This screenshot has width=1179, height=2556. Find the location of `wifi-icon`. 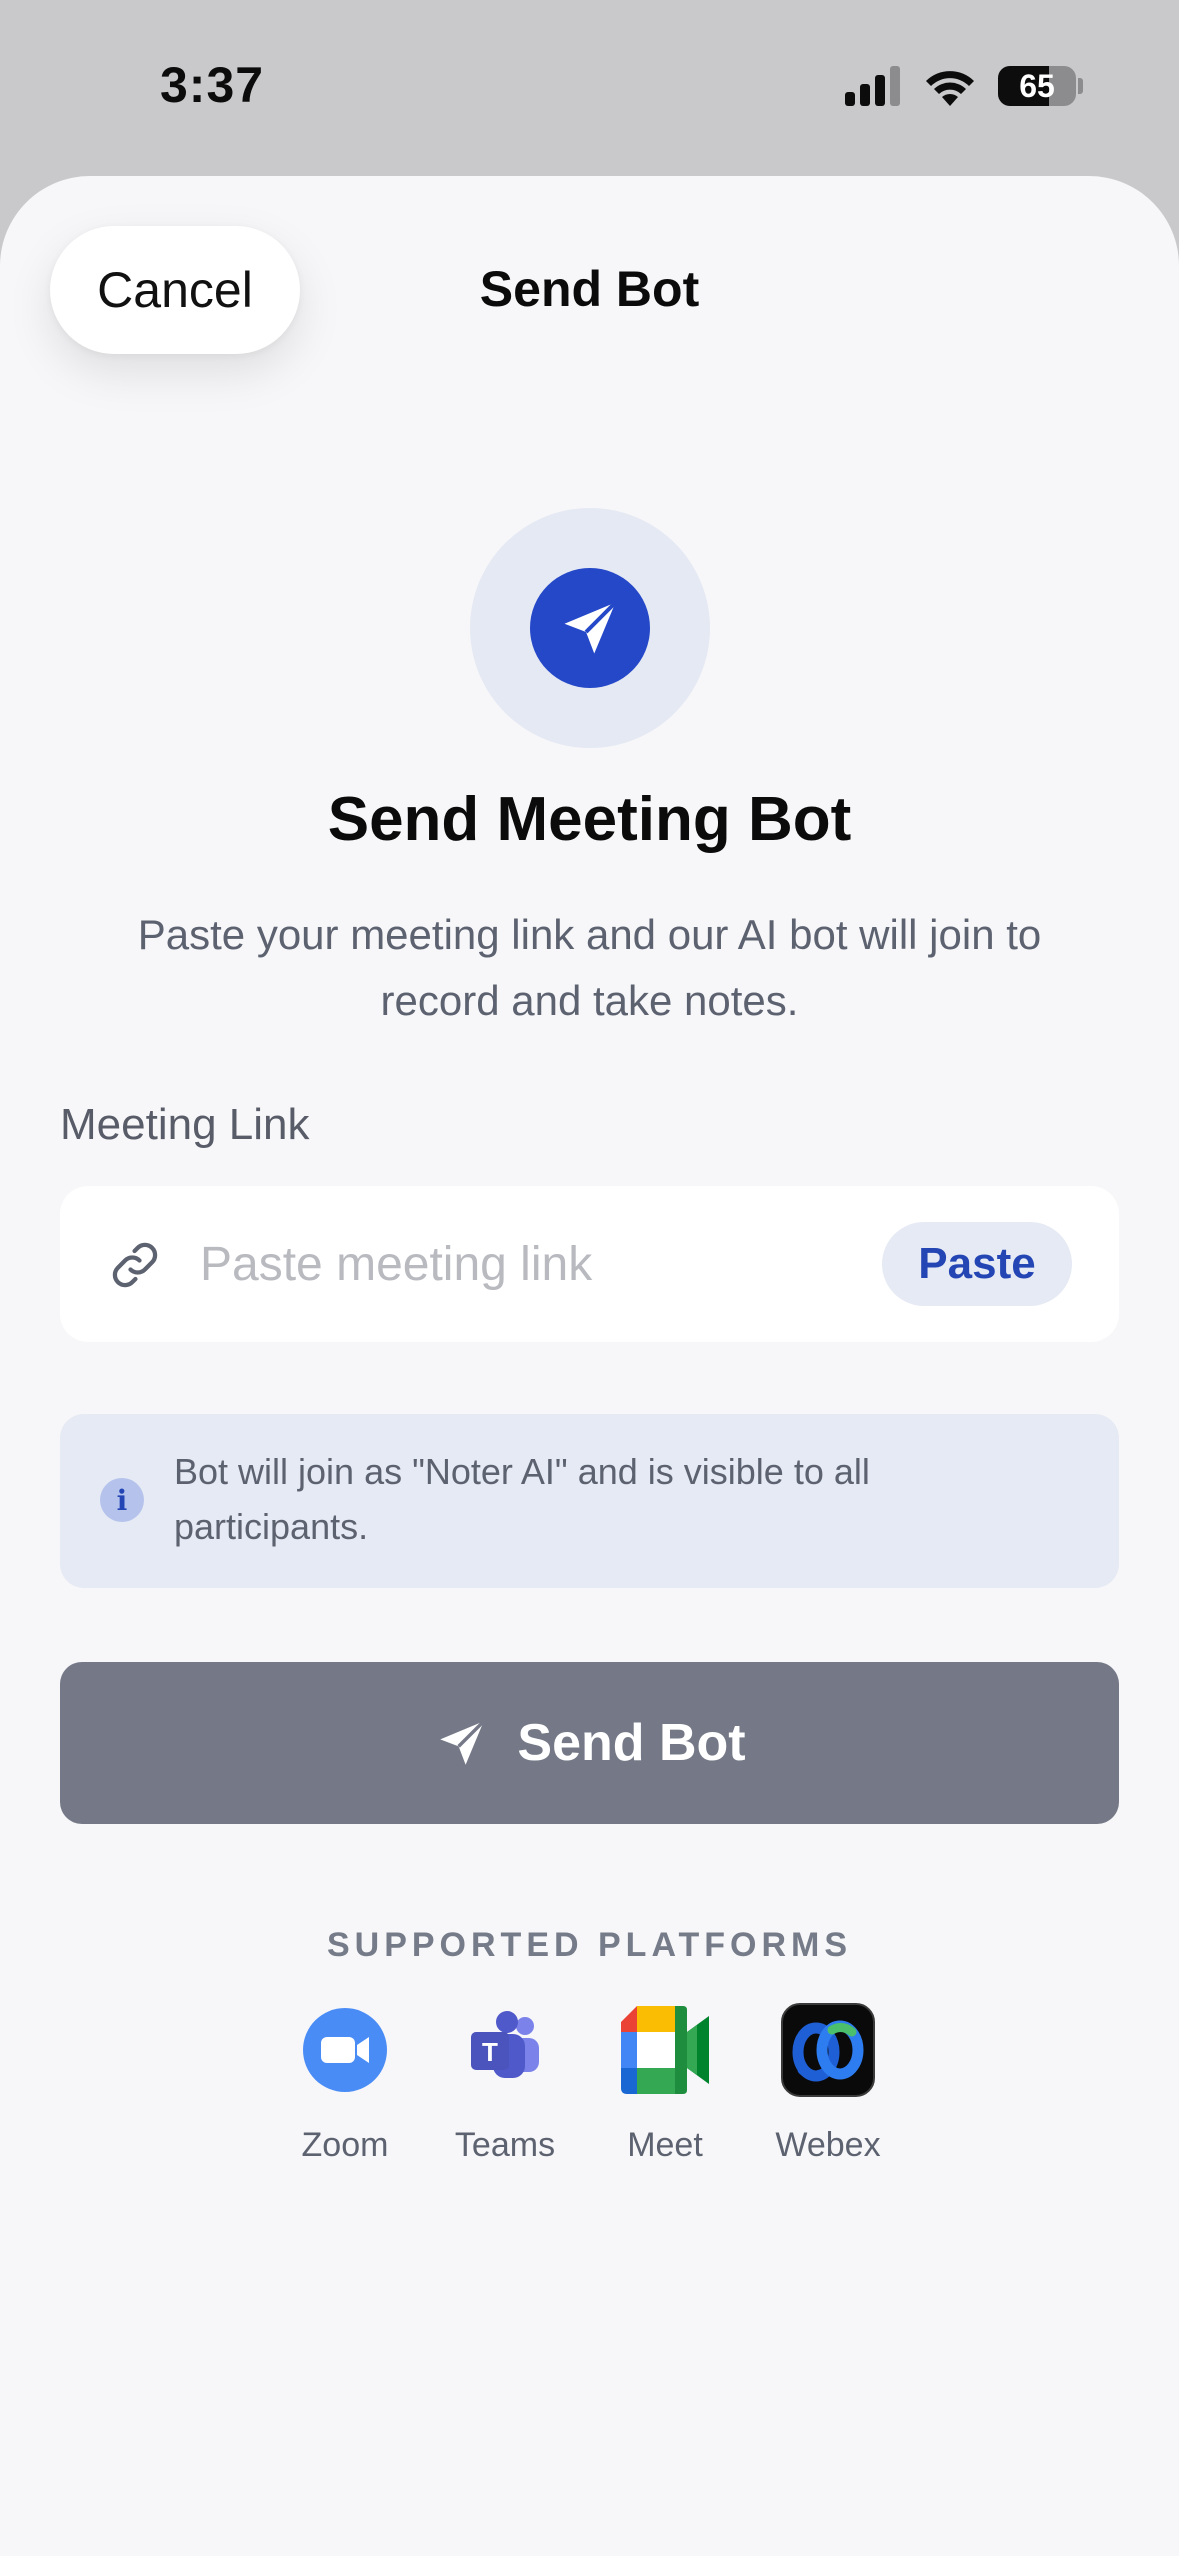

wifi-icon is located at coordinates (950, 88).